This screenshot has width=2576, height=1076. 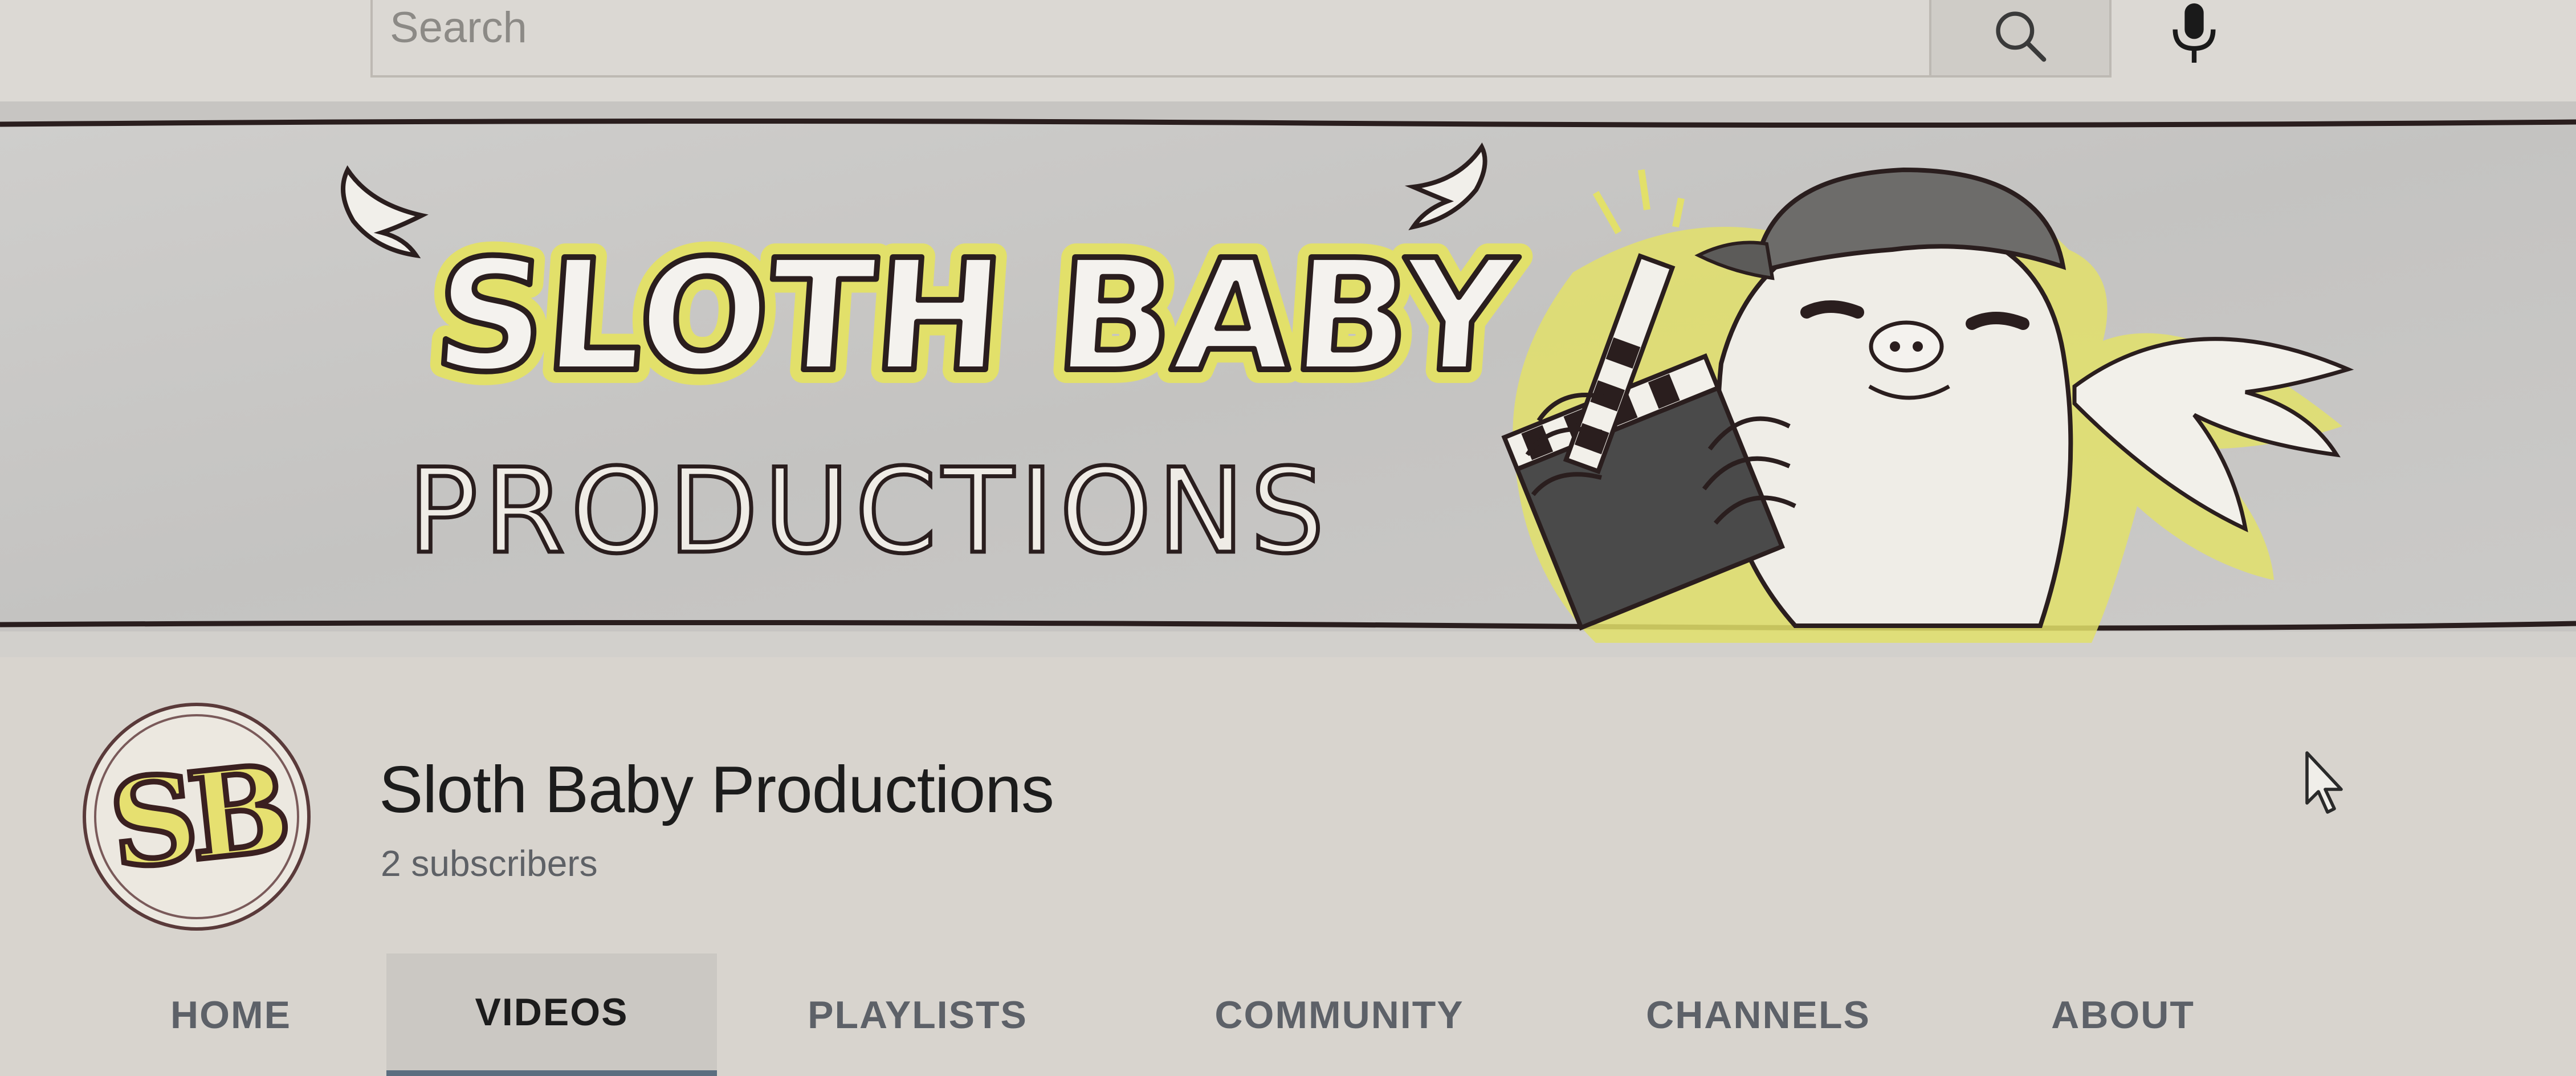 I want to click on tab-about-label: ABOUT, so click(x=2123, y=1015).